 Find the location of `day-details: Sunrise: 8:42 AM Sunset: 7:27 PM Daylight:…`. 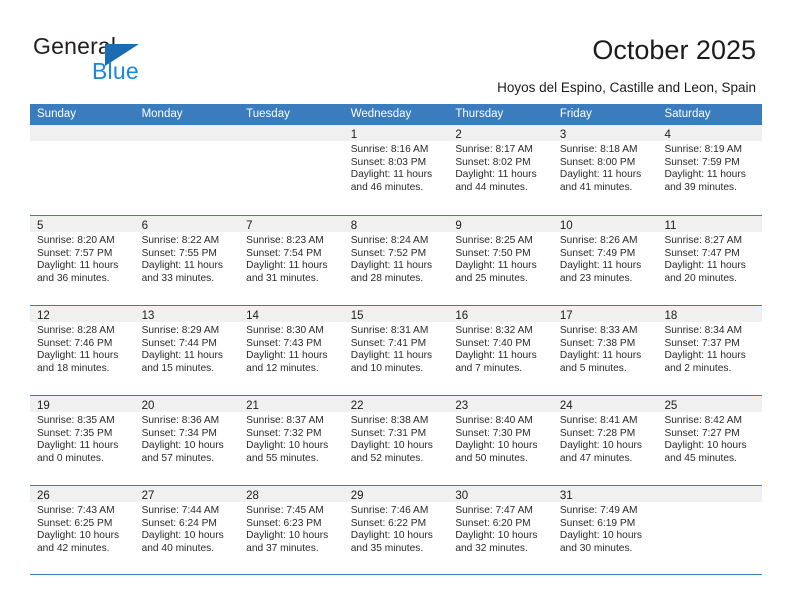

day-details: Sunrise: 8:42 AM Sunset: 7:27 PM Daylight:… is located at coordinates (709, 438).